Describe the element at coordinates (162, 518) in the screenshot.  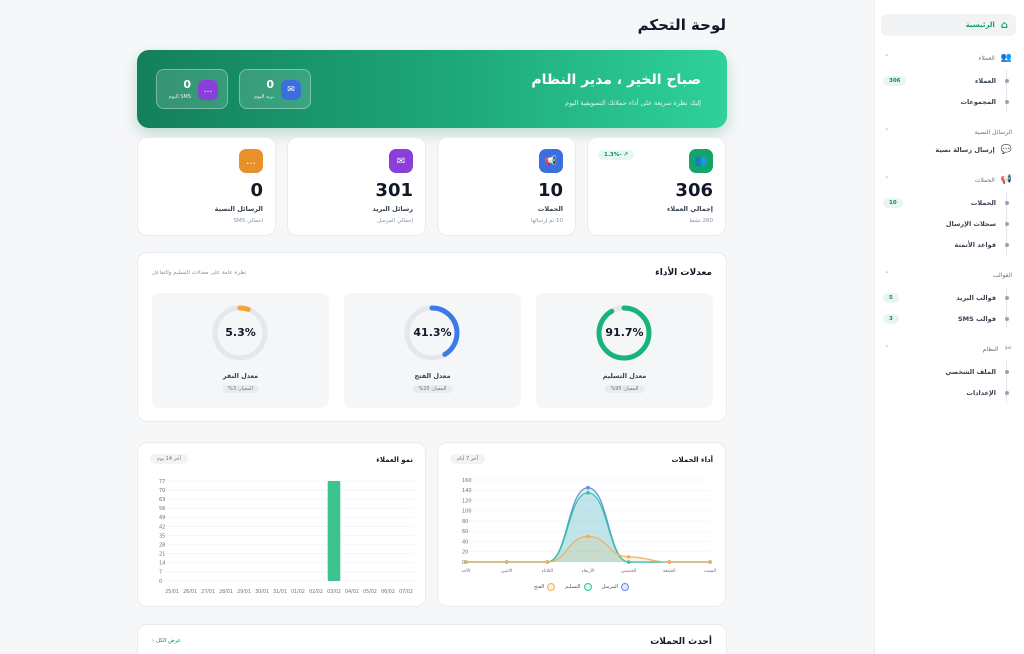
I see `y-tick-label: 49` at that location.